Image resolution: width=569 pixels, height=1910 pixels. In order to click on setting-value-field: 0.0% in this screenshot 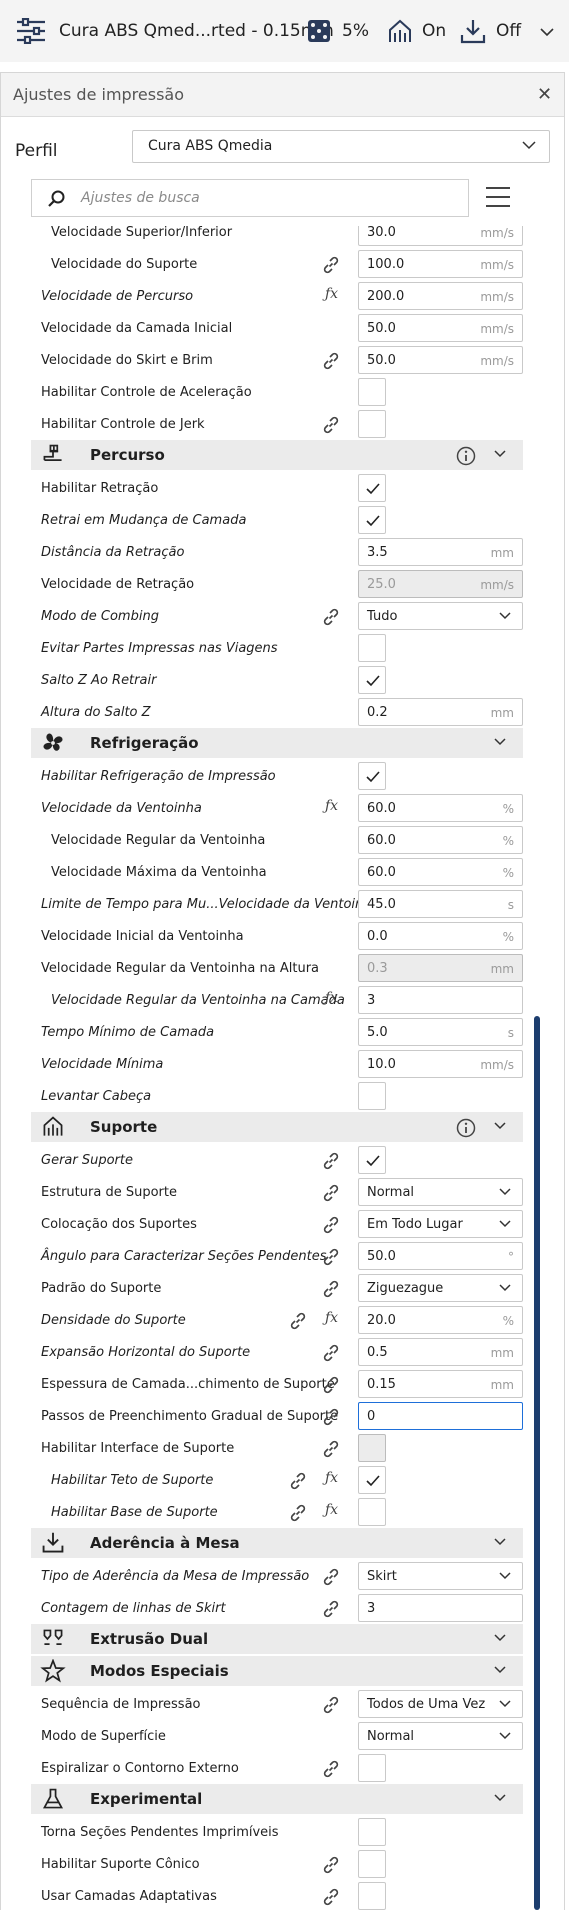, I will do `click(440, 936)`.